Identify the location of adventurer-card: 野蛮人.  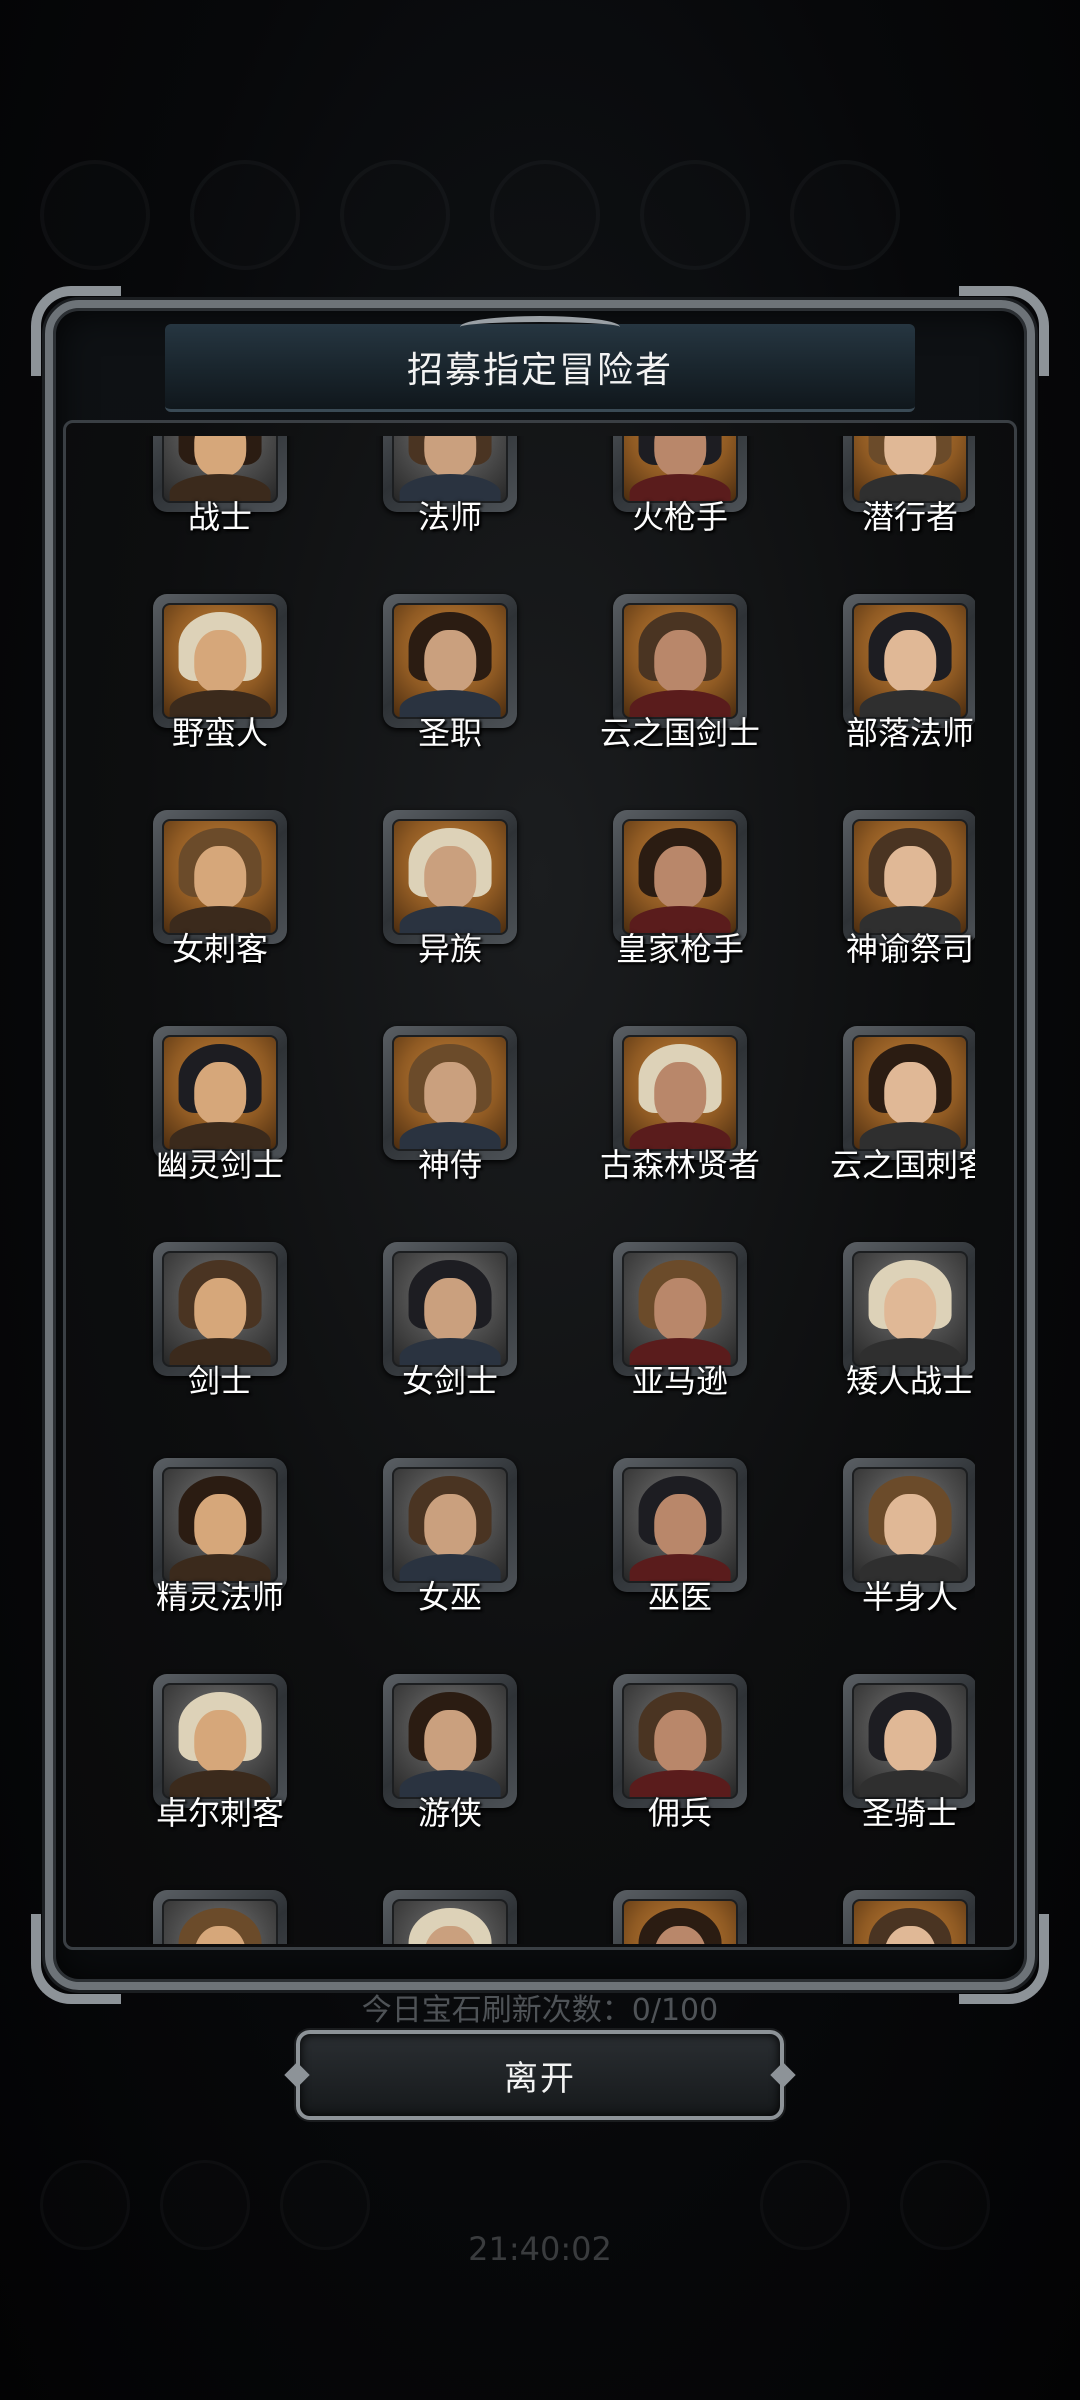
(220, 694).